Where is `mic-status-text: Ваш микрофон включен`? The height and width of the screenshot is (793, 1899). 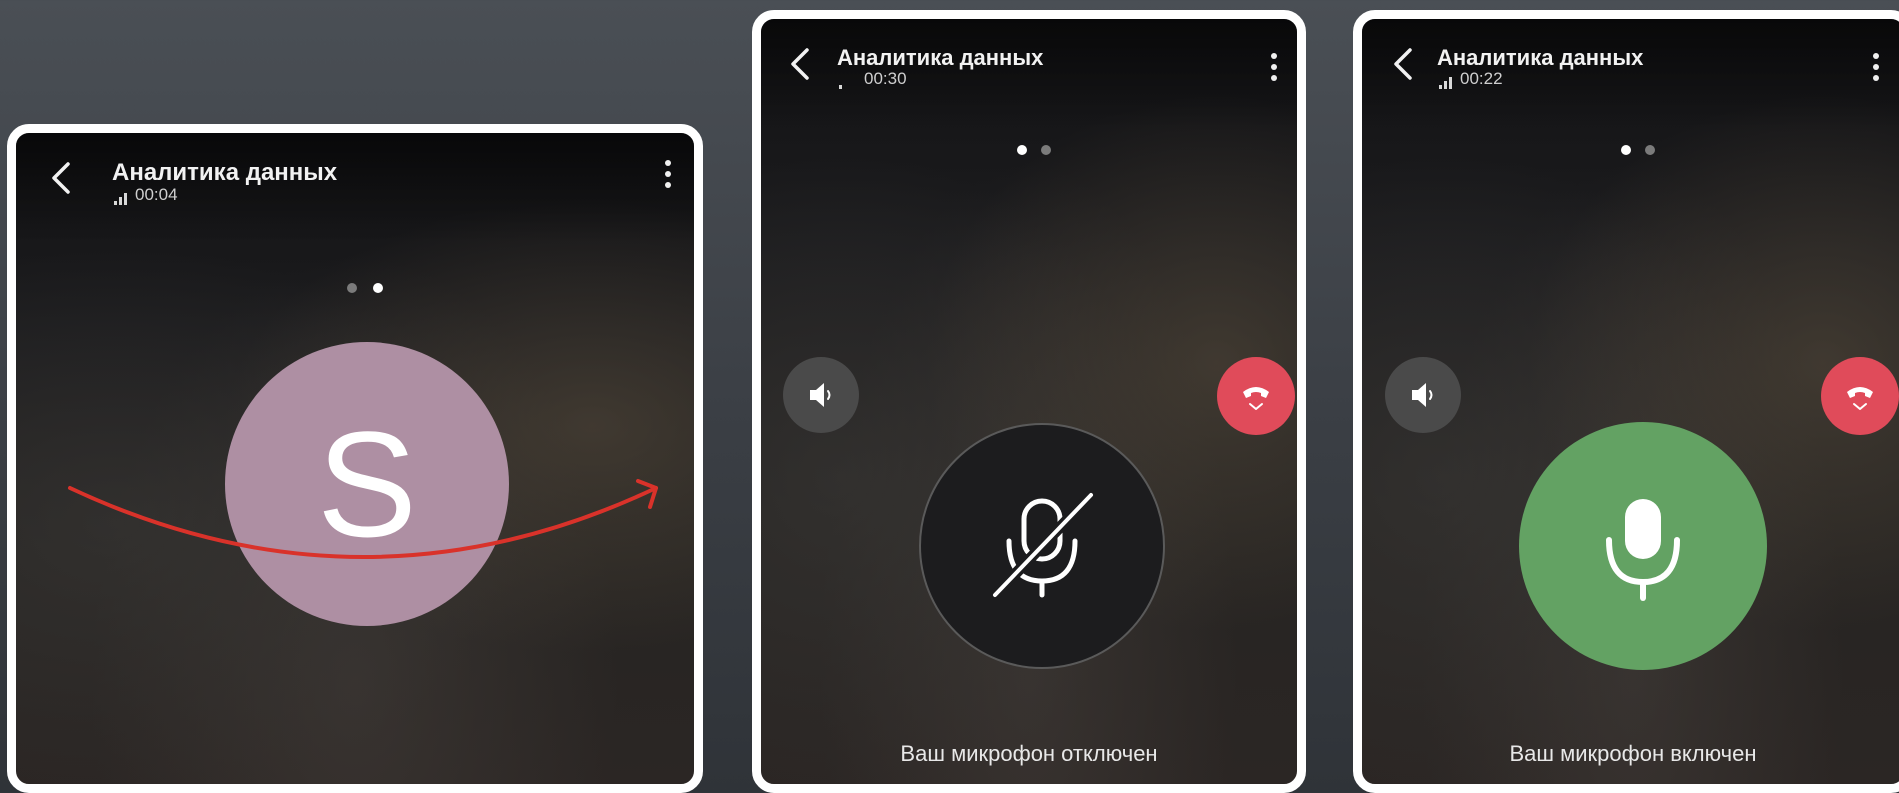
mic-status-text: Ваш микрофон включен is located at coordinates (1633, 753).